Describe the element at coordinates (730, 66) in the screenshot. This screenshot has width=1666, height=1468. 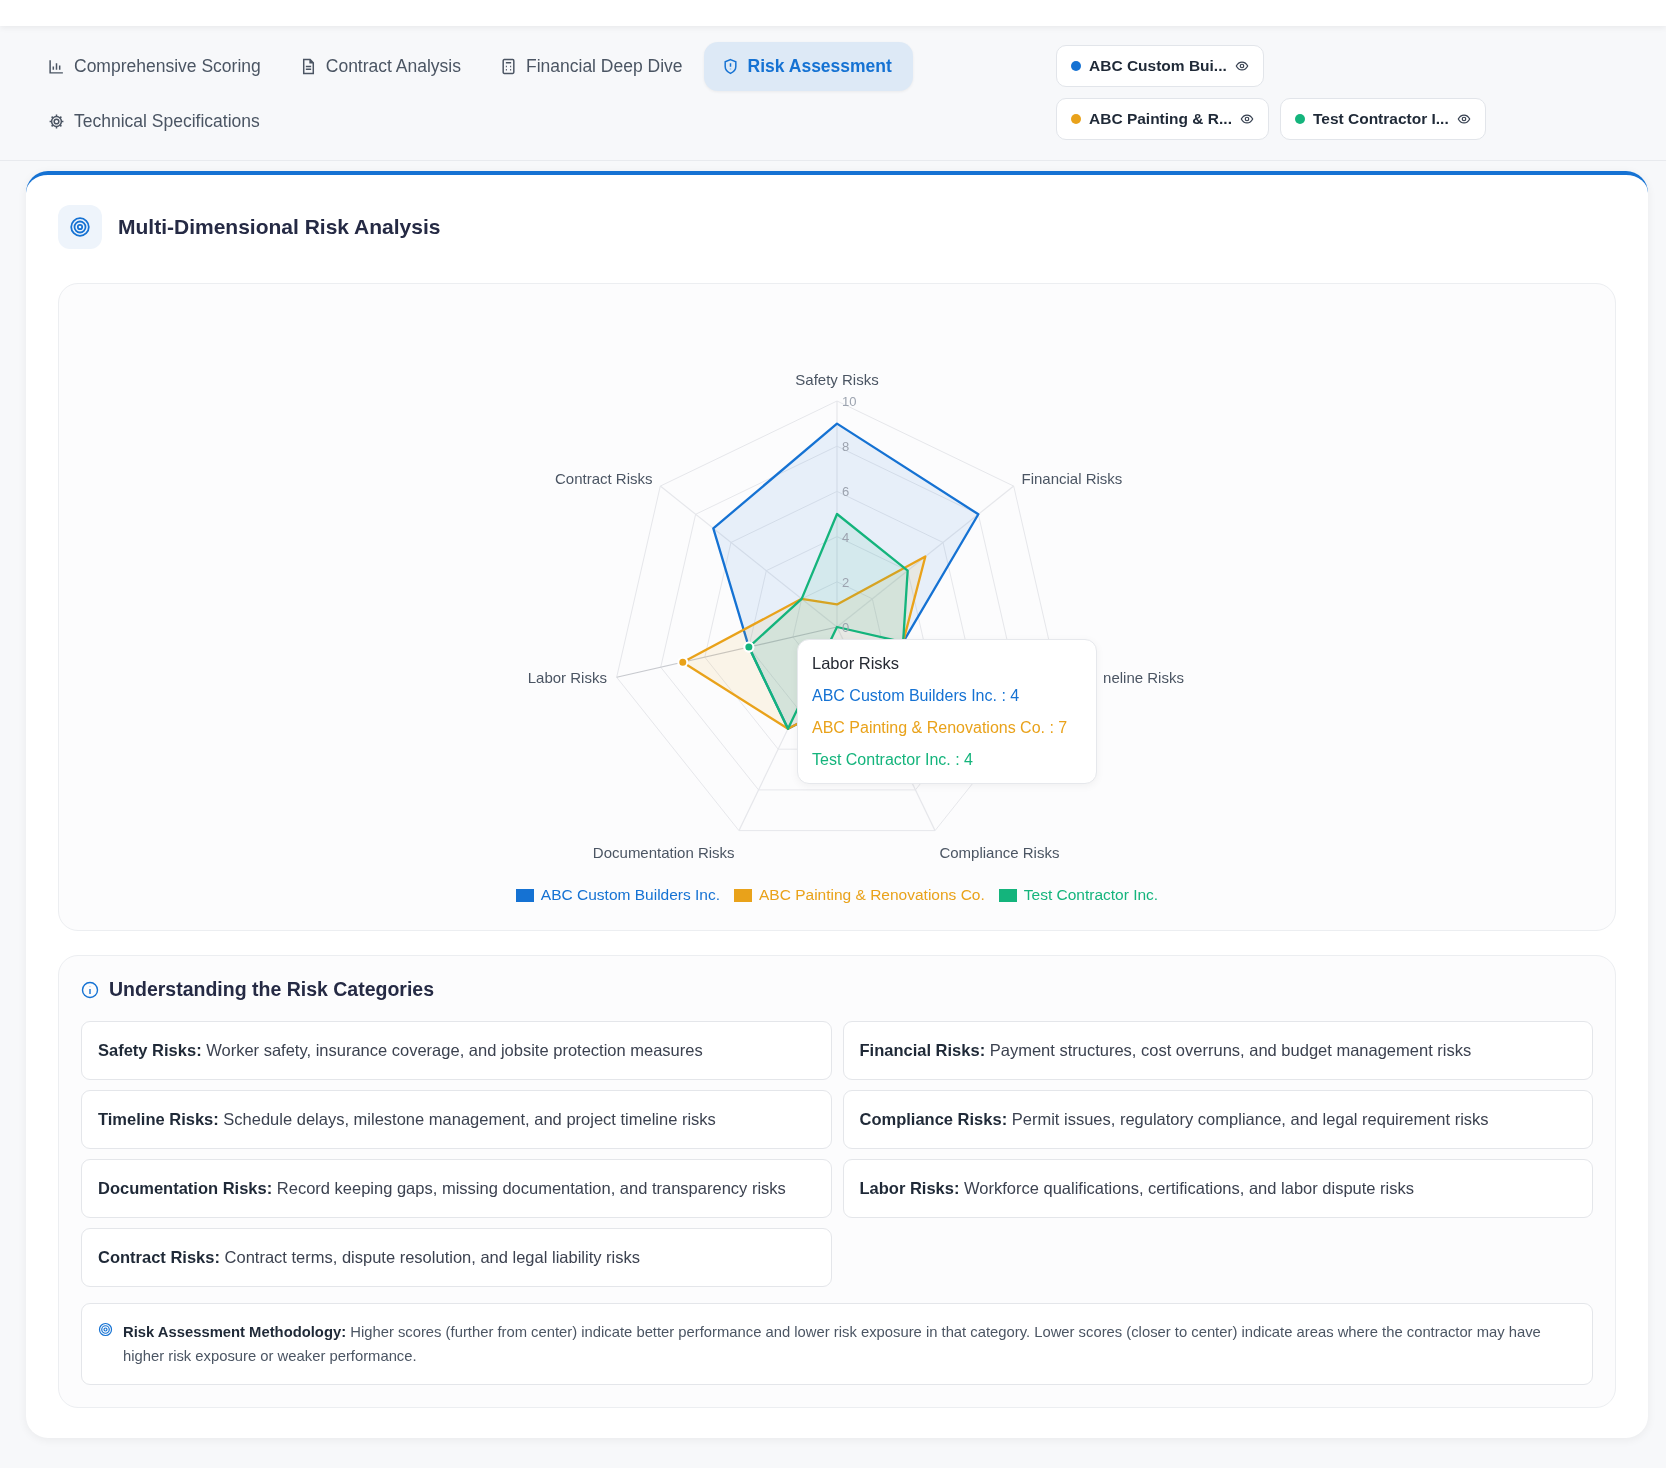
I see `shield-icon` at that location.